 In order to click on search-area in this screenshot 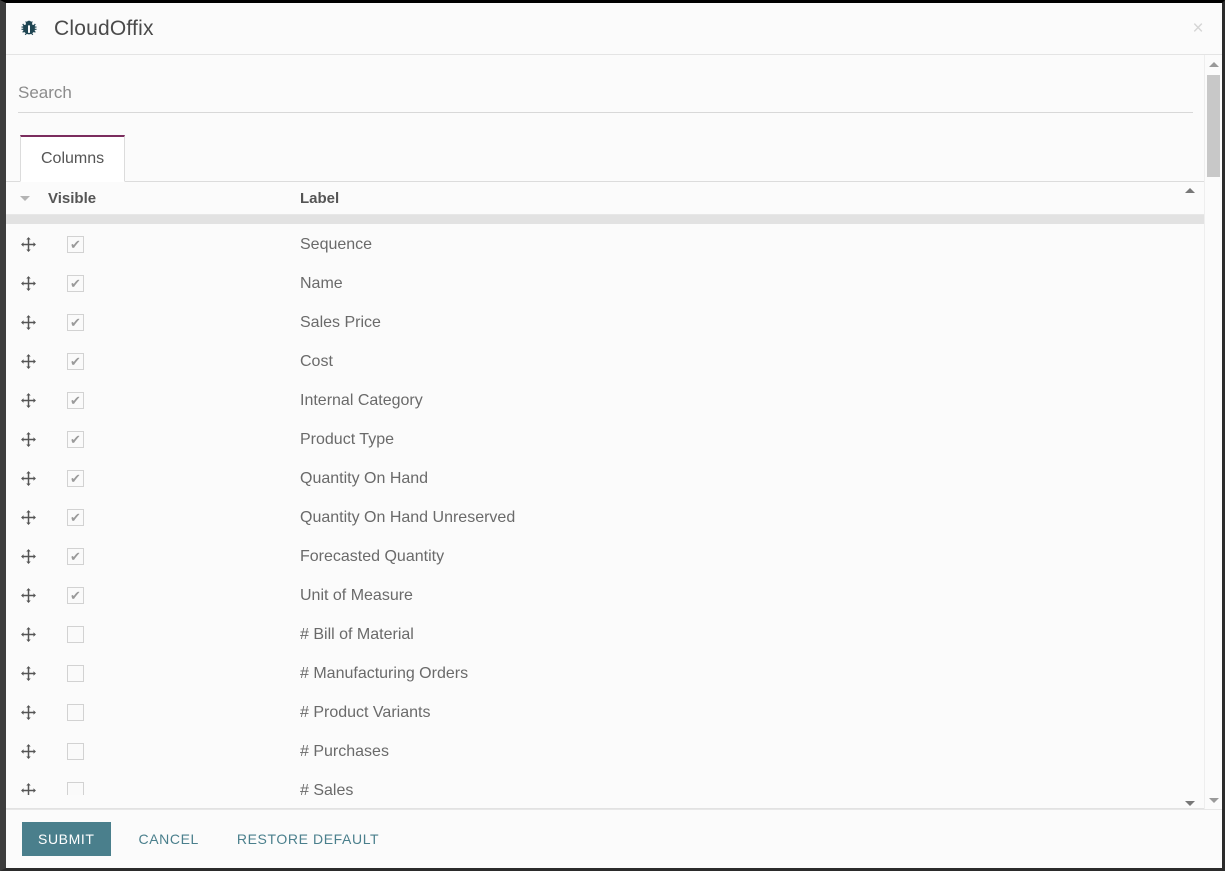, I will do `click(605, 84)`.